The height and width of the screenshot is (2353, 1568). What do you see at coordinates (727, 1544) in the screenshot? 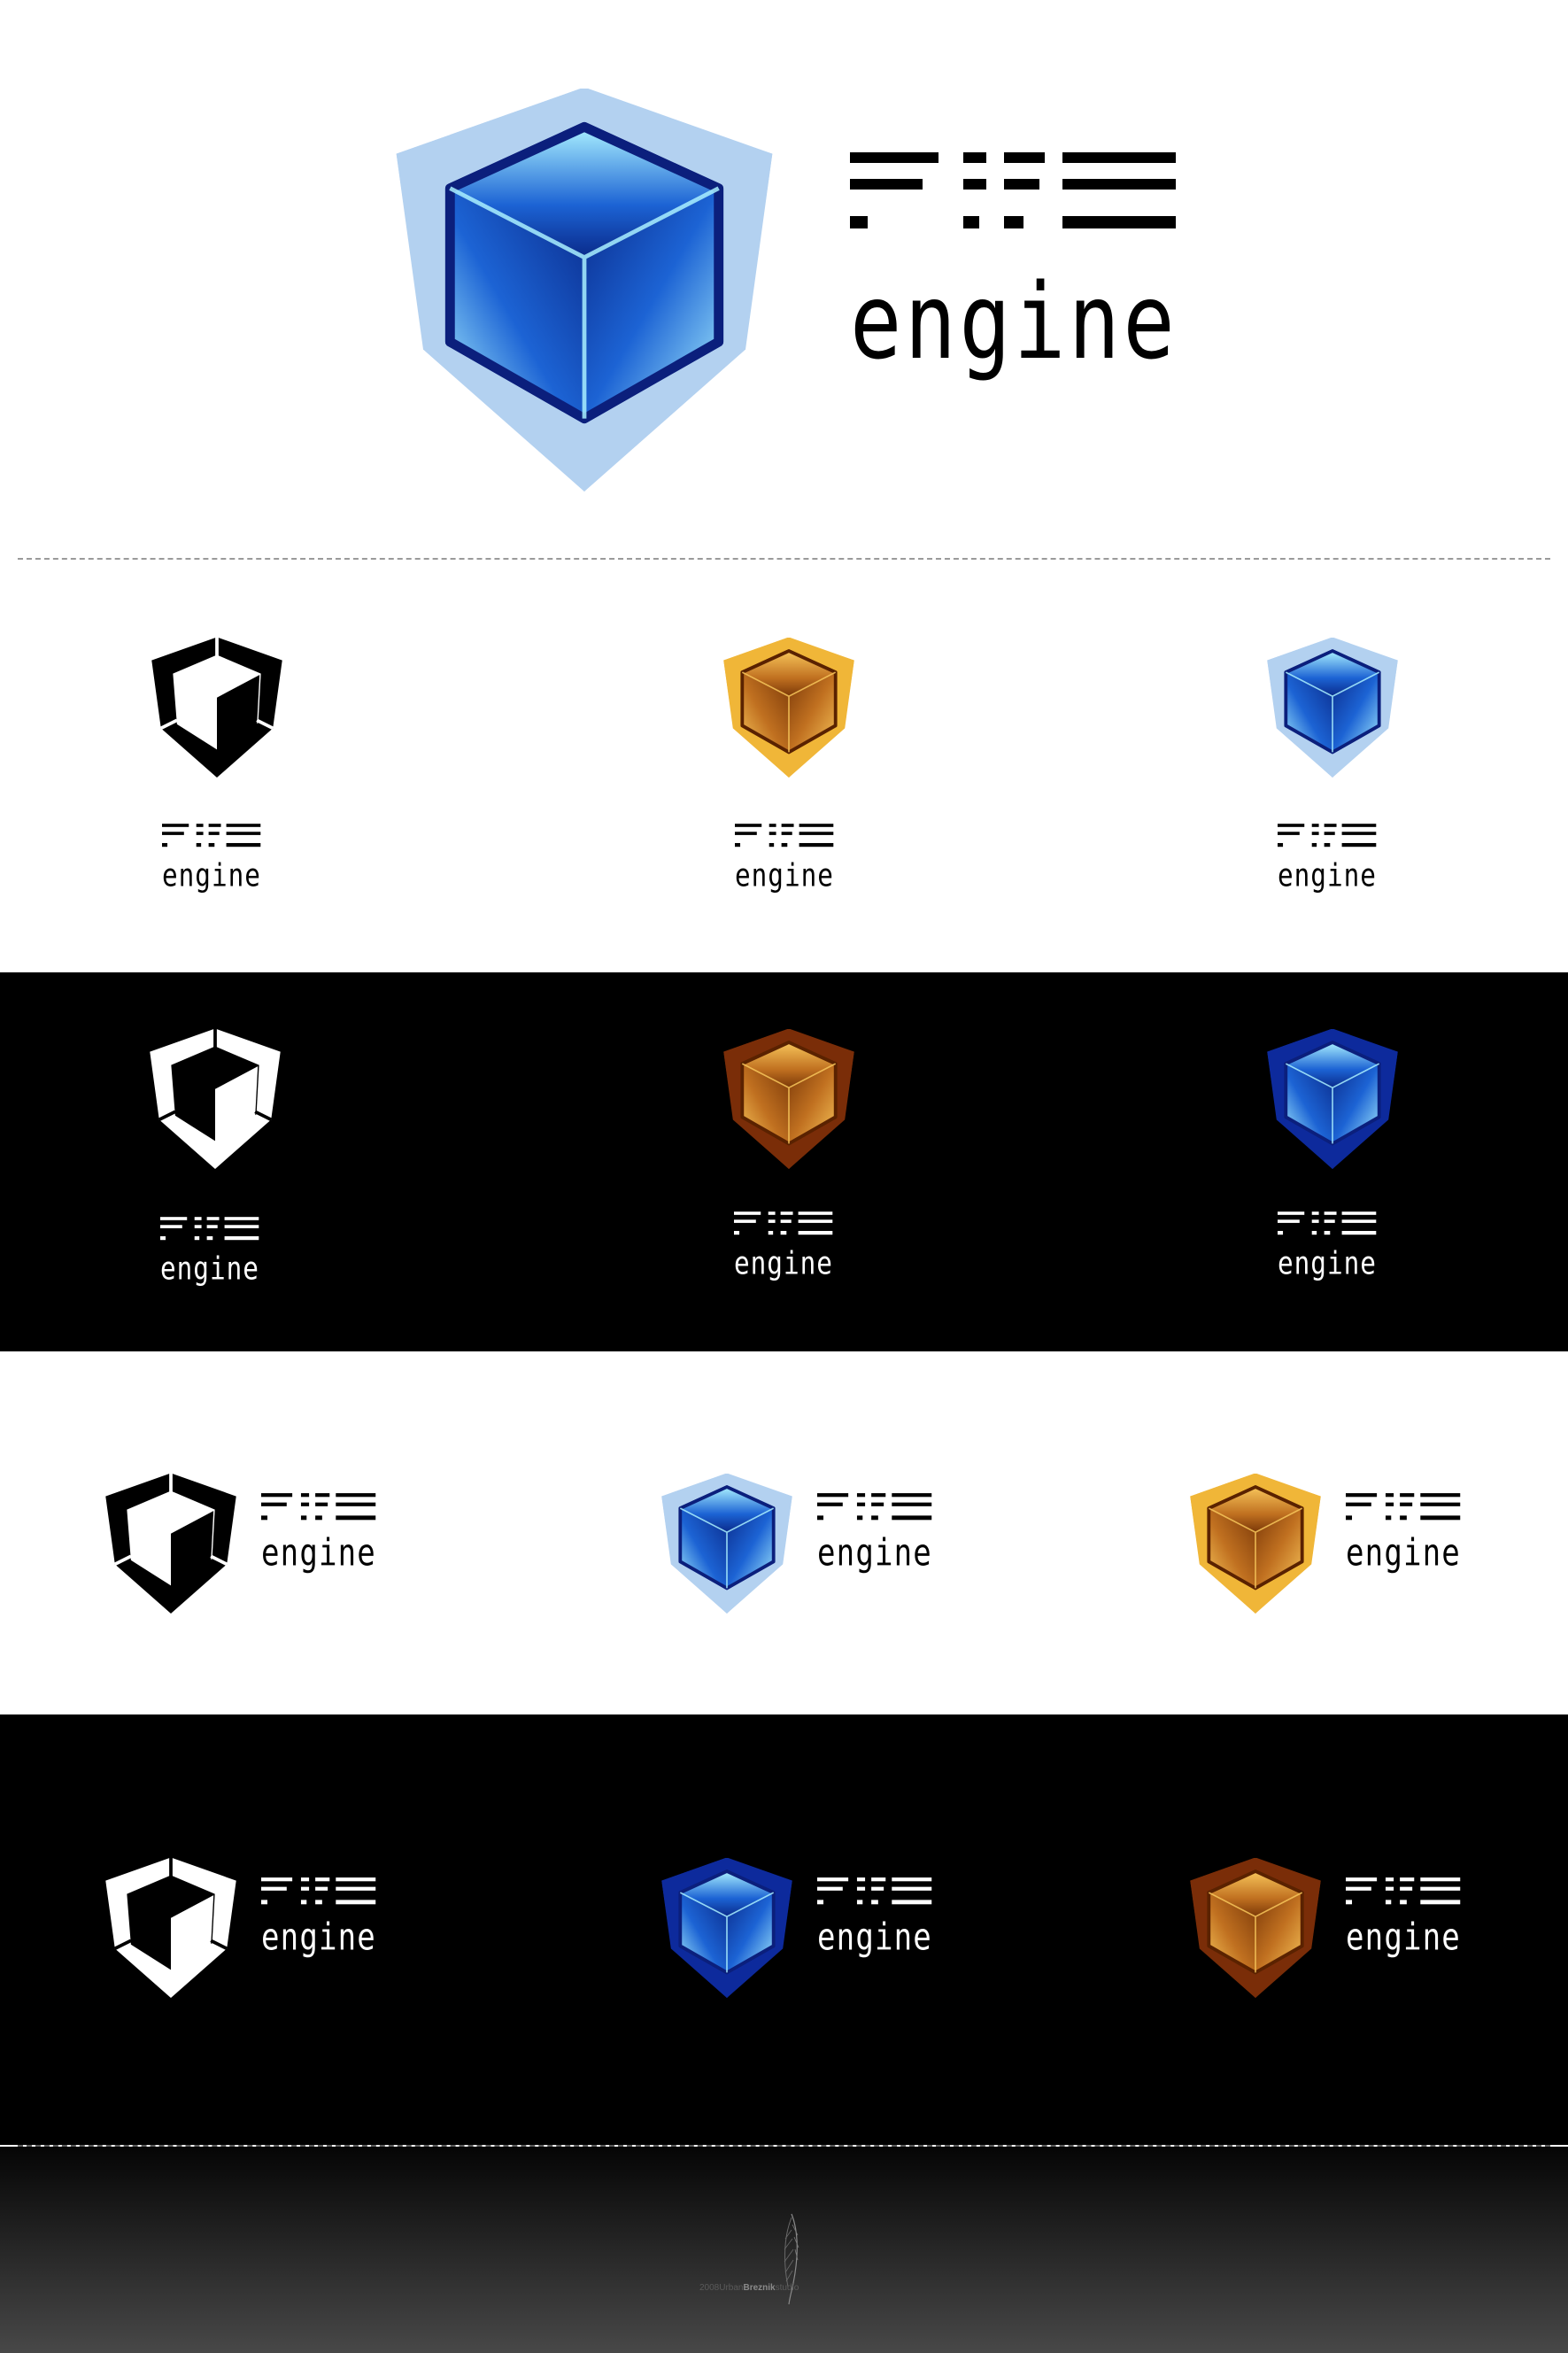
I see `logo-blue-h` at bounding box center [727, 1544].